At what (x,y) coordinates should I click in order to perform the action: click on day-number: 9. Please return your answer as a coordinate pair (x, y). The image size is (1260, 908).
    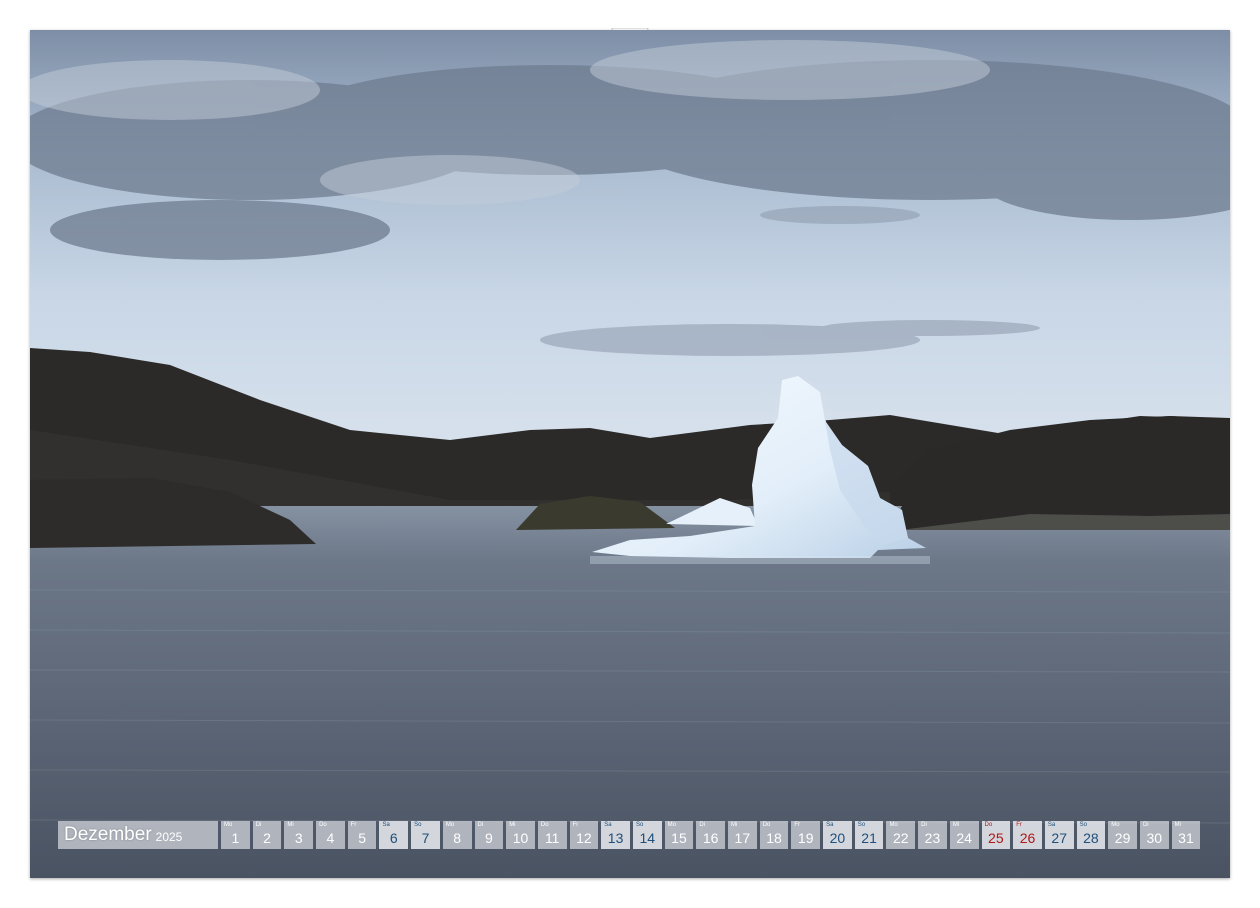
    Looking at the image, I should click on (488, 838).